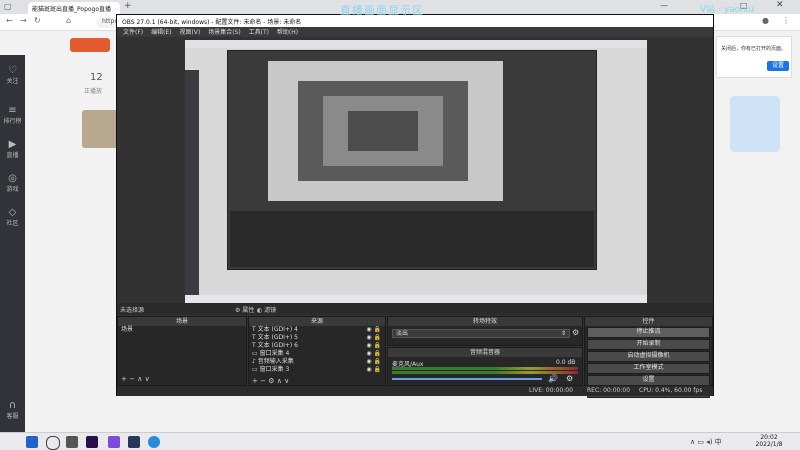 The width and height of the screenshot is (800, 450). What do you see at coordinates (467, 379) in the screenshot?
I see `volume-slider` at bounding box center [467, 379].